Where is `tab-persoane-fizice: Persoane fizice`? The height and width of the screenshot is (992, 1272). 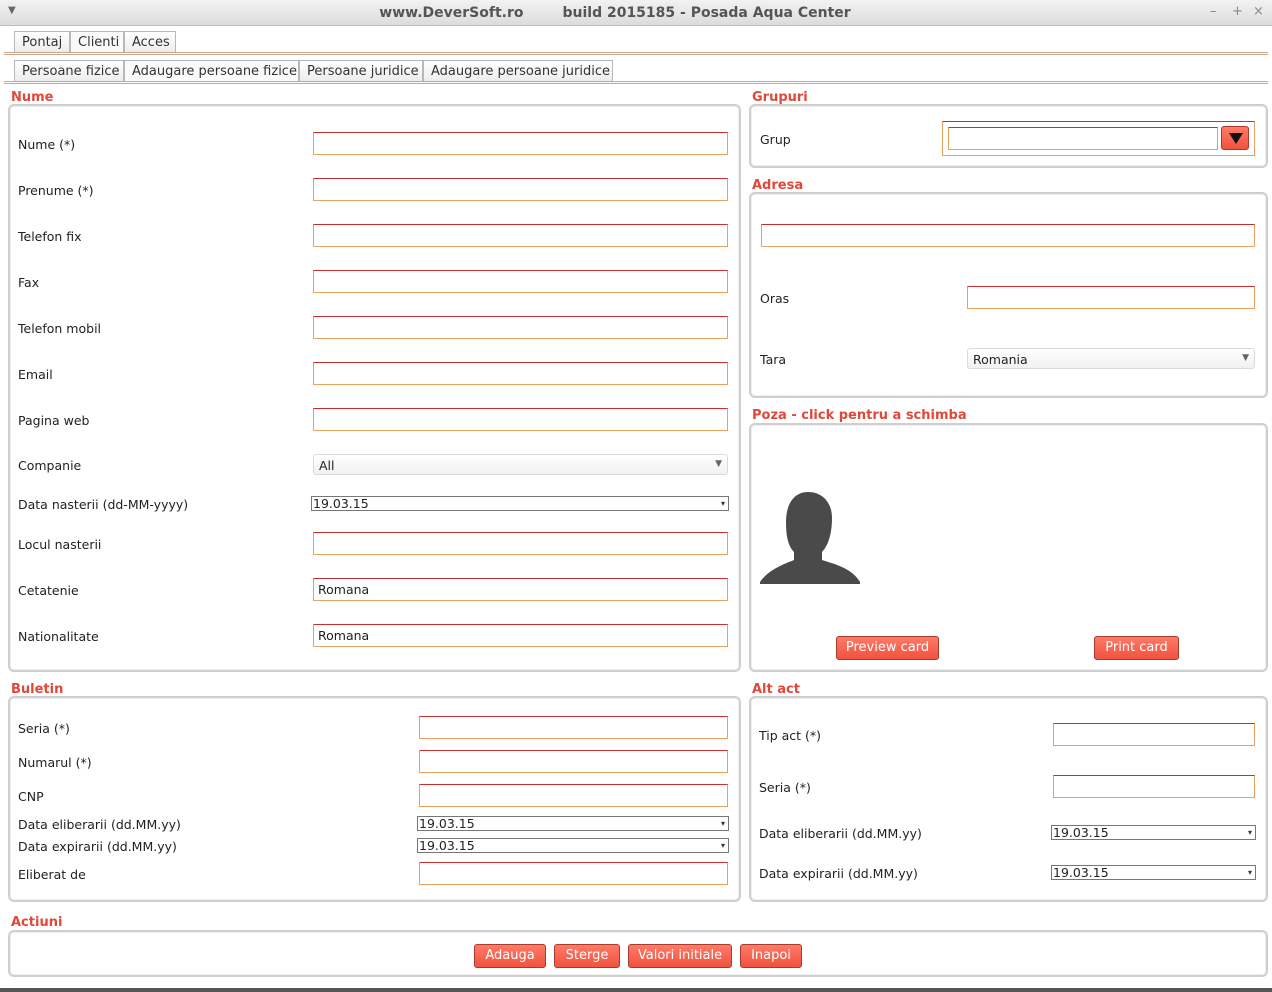 tab-persoane-fizice: Persoane fizice is located at coordinates (69, 71).